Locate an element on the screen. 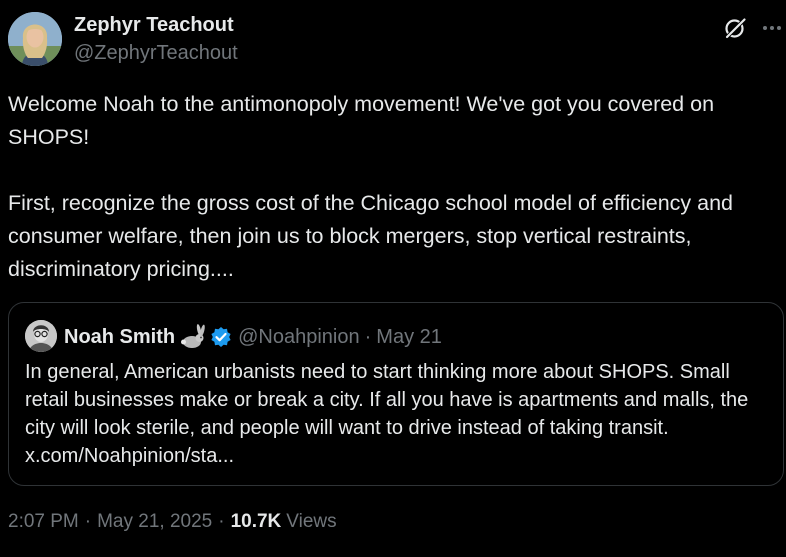 Image resolution: width=786 pixels, height=557 pixels. views-count: 10.7K is located at coordinates (256, 521).